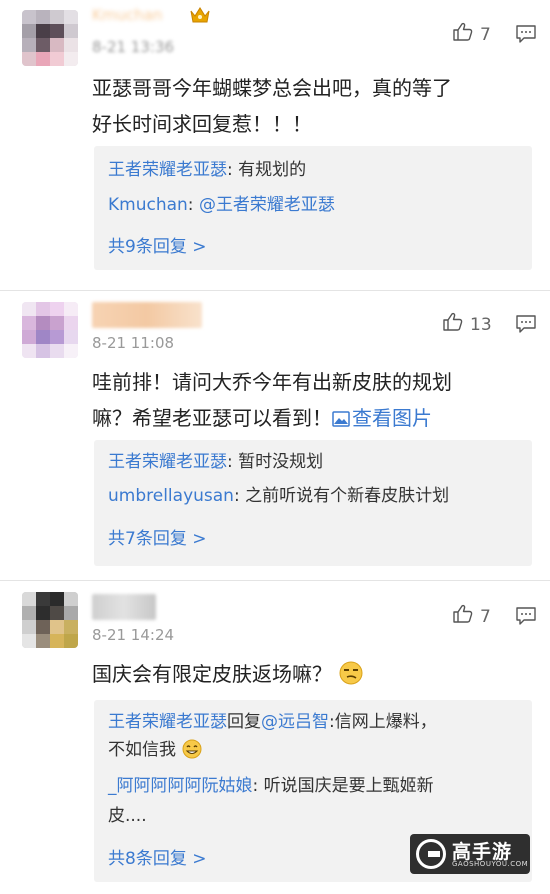 The width and height of the screenshot is (550, 894). I want to click on sub-comment-text: 之前听说有个新春皮肤计划, so click(347, 496).